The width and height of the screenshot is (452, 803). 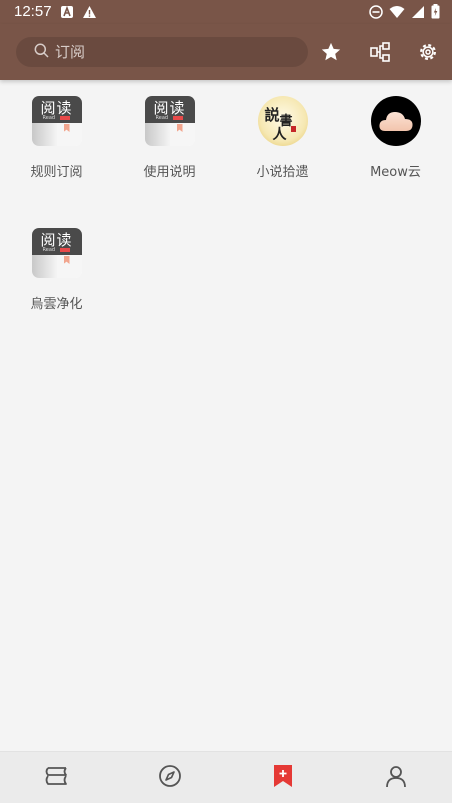 I want to click on subscription-icon, so click(x=283, y=778).